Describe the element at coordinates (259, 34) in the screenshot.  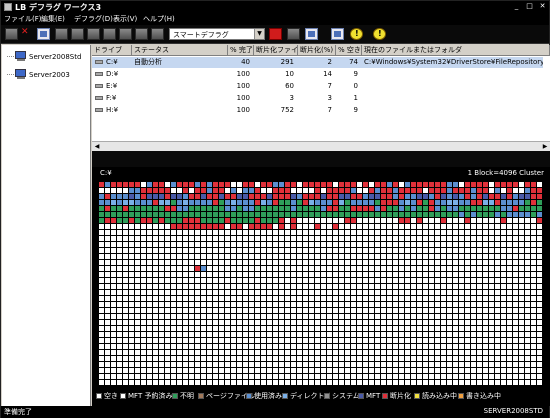
I see `chevron-down-icon: ▼` at that location.